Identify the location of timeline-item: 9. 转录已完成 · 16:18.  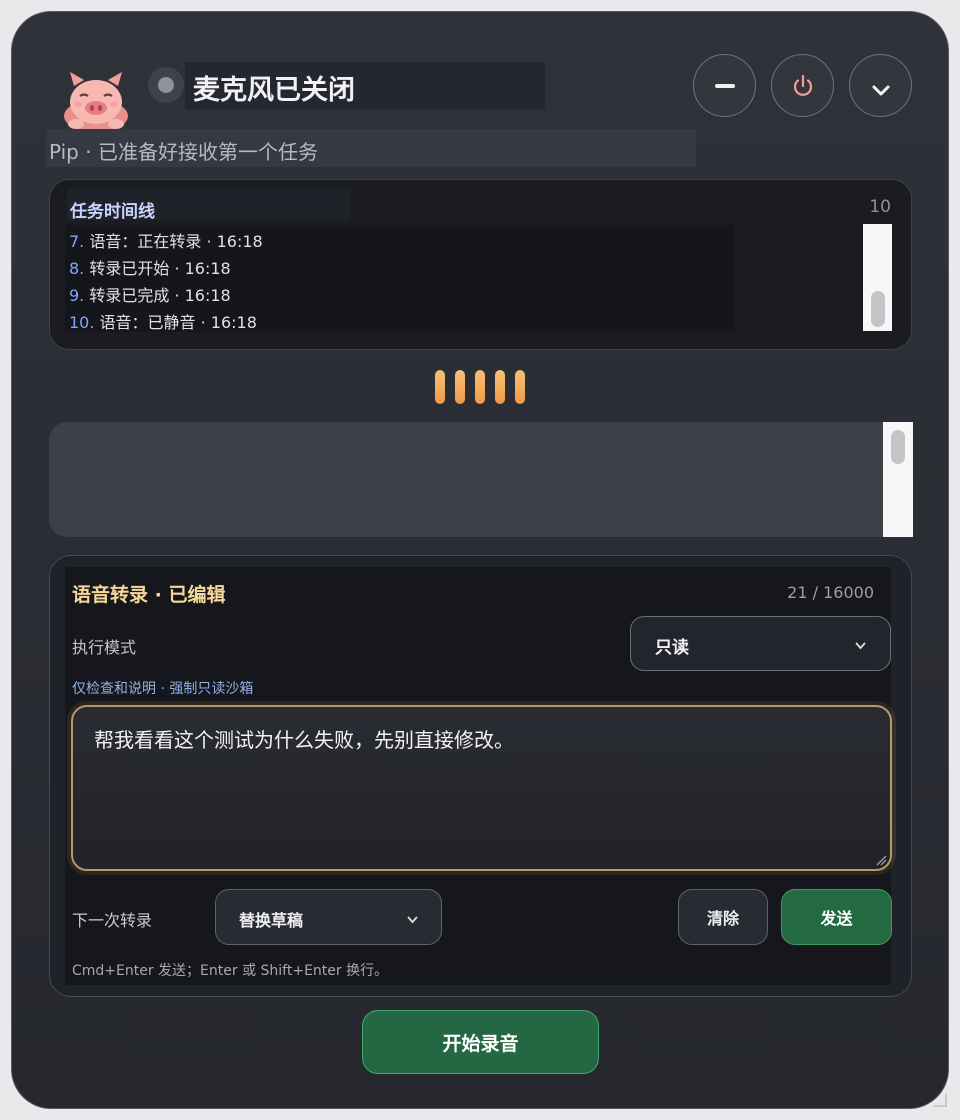
(166, 299).